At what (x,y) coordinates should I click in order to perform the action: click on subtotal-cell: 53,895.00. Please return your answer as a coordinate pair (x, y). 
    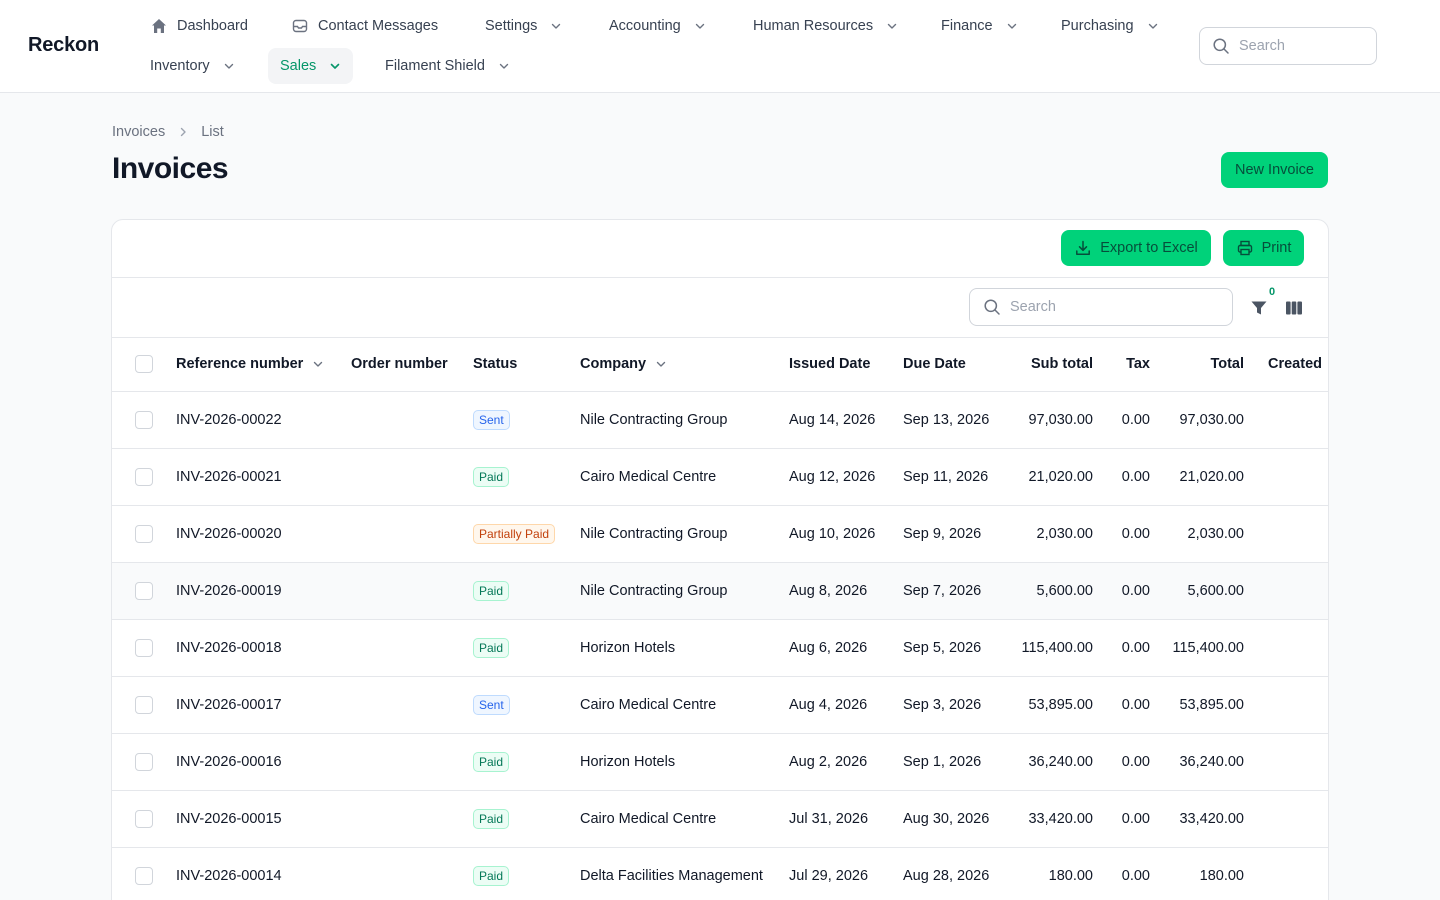
    Looking at the image, I should click on (1060, 704).